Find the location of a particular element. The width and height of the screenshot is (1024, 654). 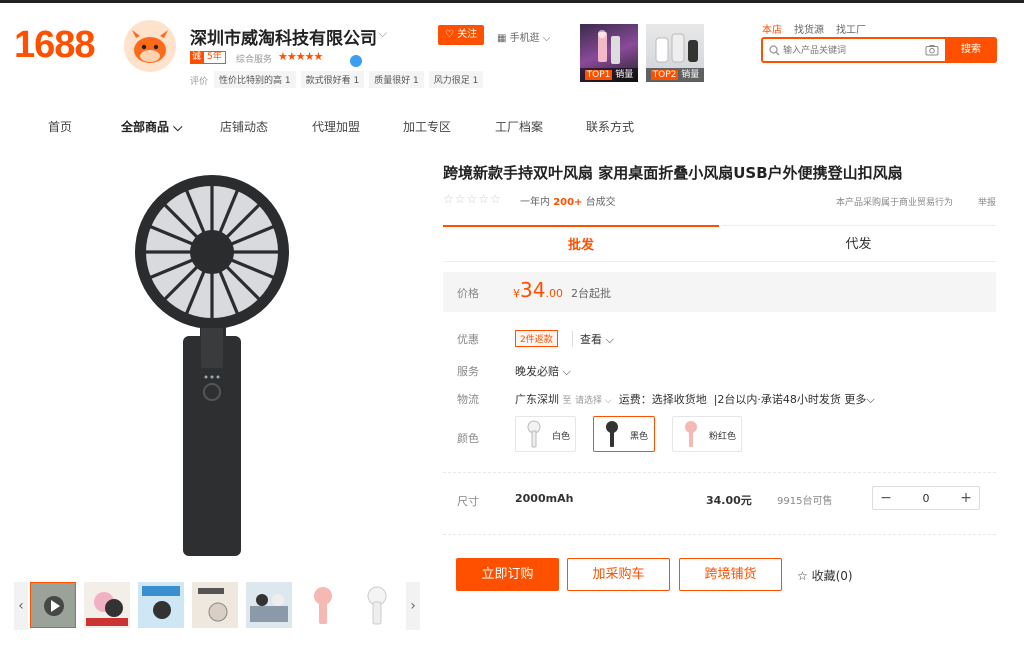

color-swatch-white is located at coordinates (534, 434).